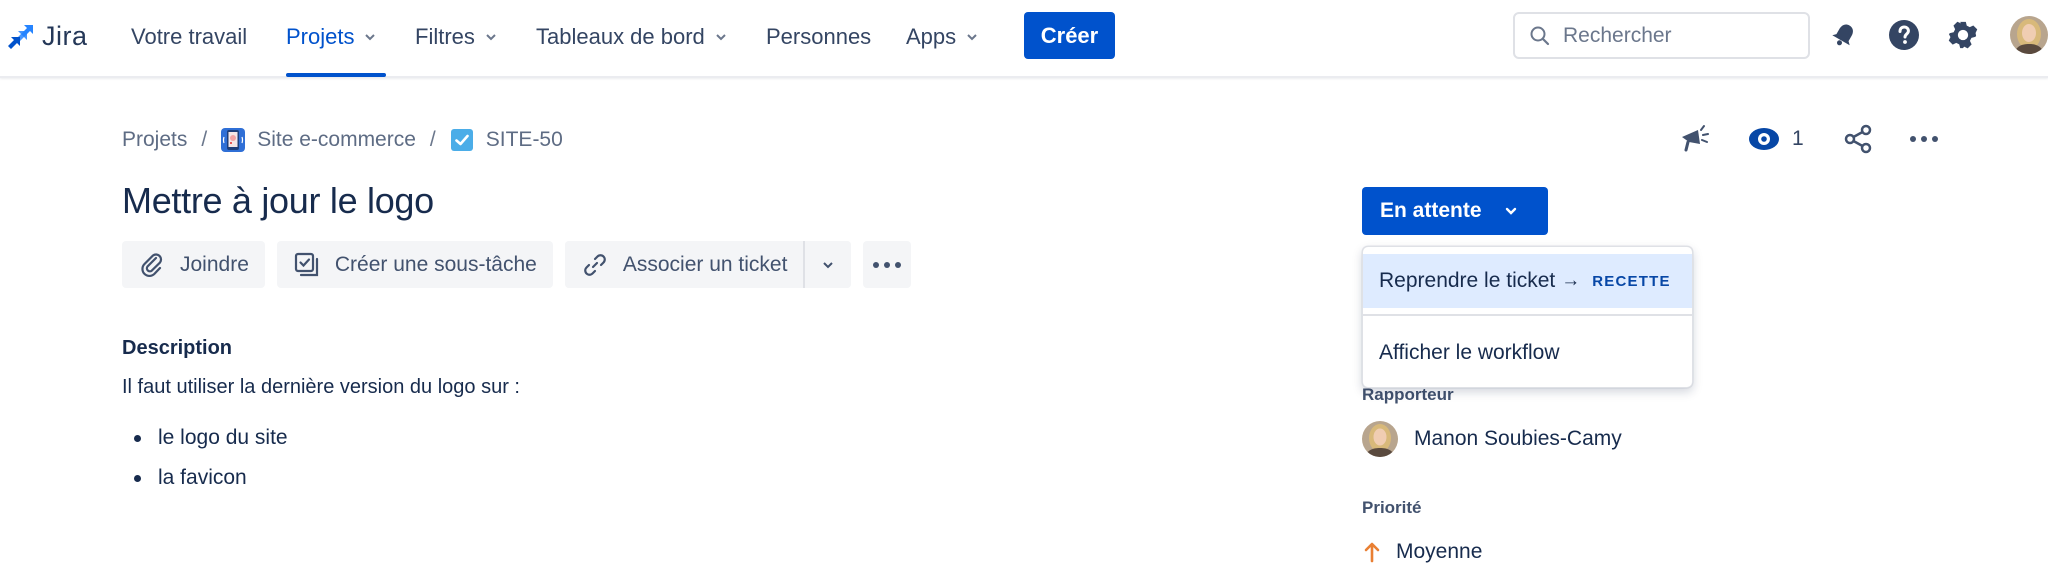 The image size is (2048, 565). Describe the element at coordinates (435, 264) in the screenshot. I see `create-subtask-label: Créer une sous-tâche` at that location.